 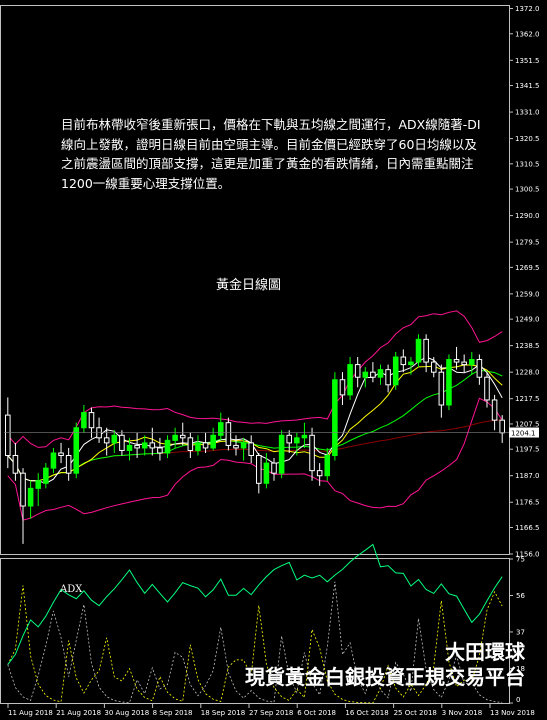 What do you see at coordinates (527, 139) in the screenshot?
I see `price-tick-label: 1320.5` at bounding box center [527, 139].